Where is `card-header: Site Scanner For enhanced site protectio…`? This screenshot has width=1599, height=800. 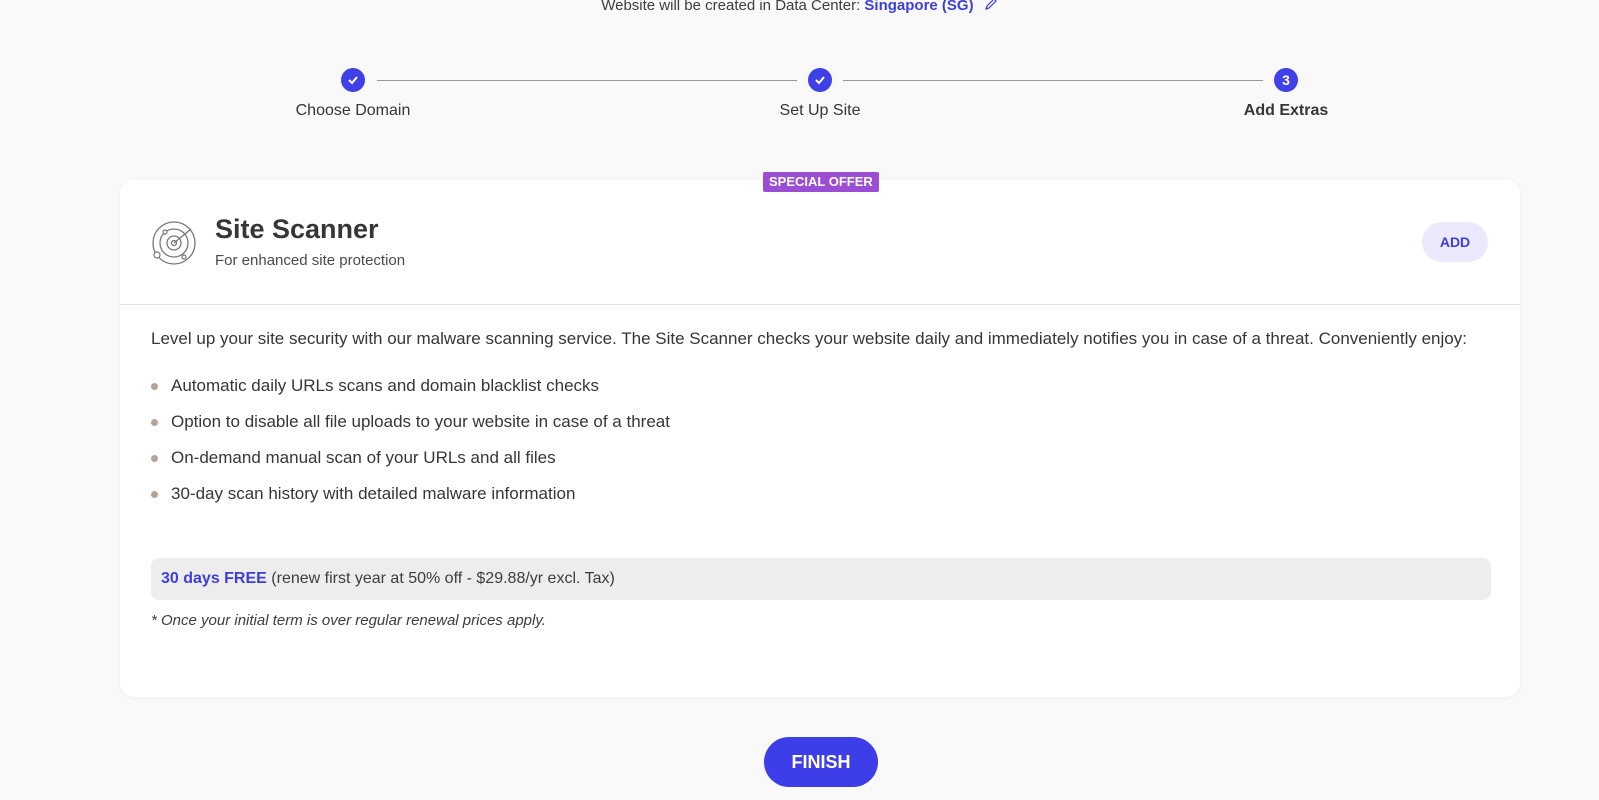 card-header: Site Scanner For enhanced site protectio… is located at coordinates (820, 242).